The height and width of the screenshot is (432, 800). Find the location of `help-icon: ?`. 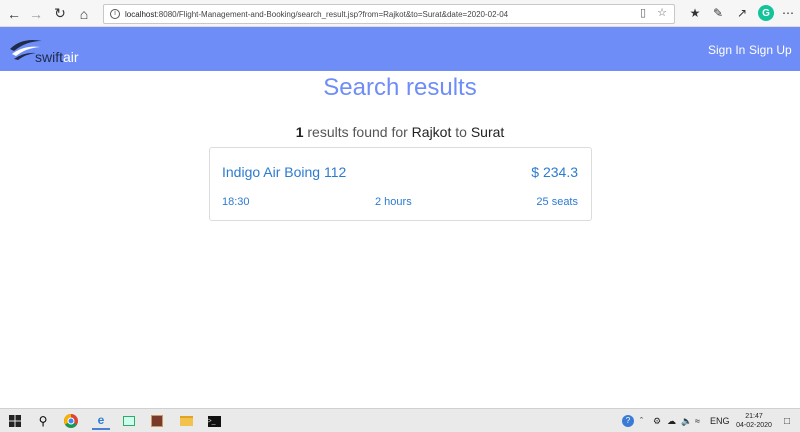

help-icon: ? is located at coordinates (628, 421).